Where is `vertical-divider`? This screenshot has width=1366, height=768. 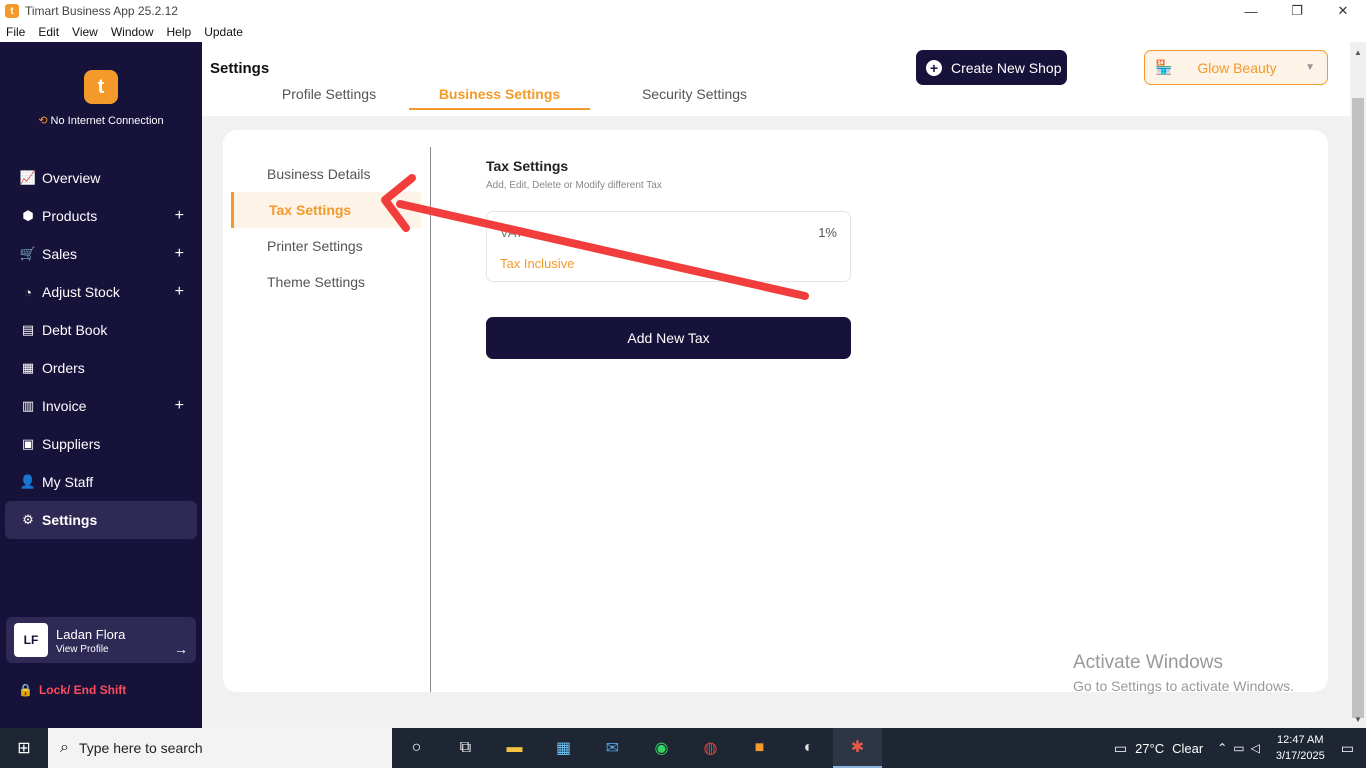 vertical-divider is located at coordinates (430, 419).